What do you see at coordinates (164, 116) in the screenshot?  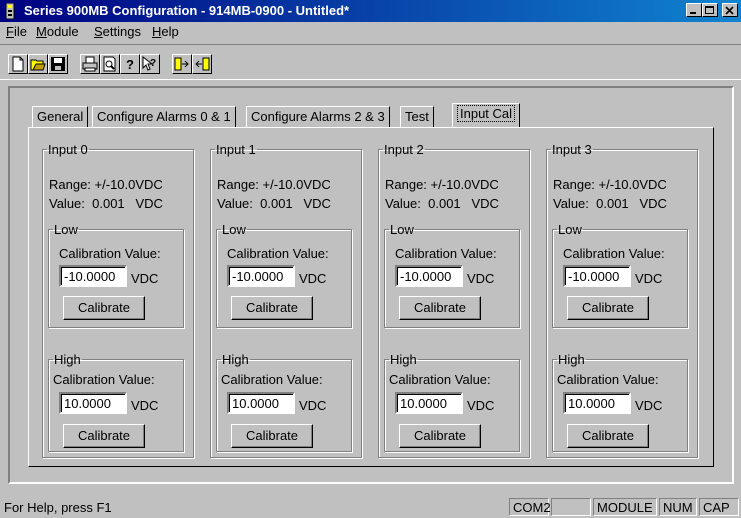 I see `tab-configure-alarms-0-1: Configure Alarms 0 & 1` at bounding box center [164, 116].